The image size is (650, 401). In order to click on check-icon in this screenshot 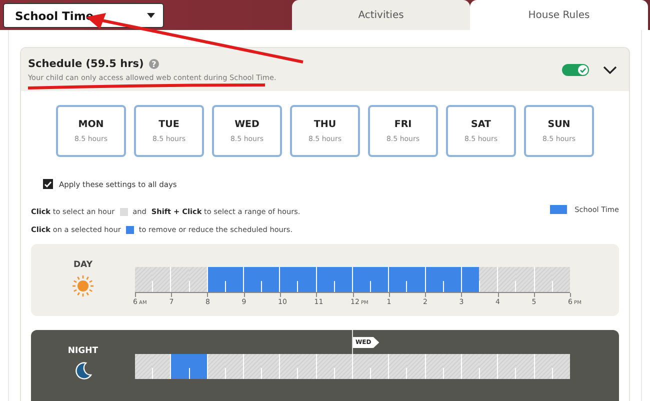, I will do `click(583, 70)`.